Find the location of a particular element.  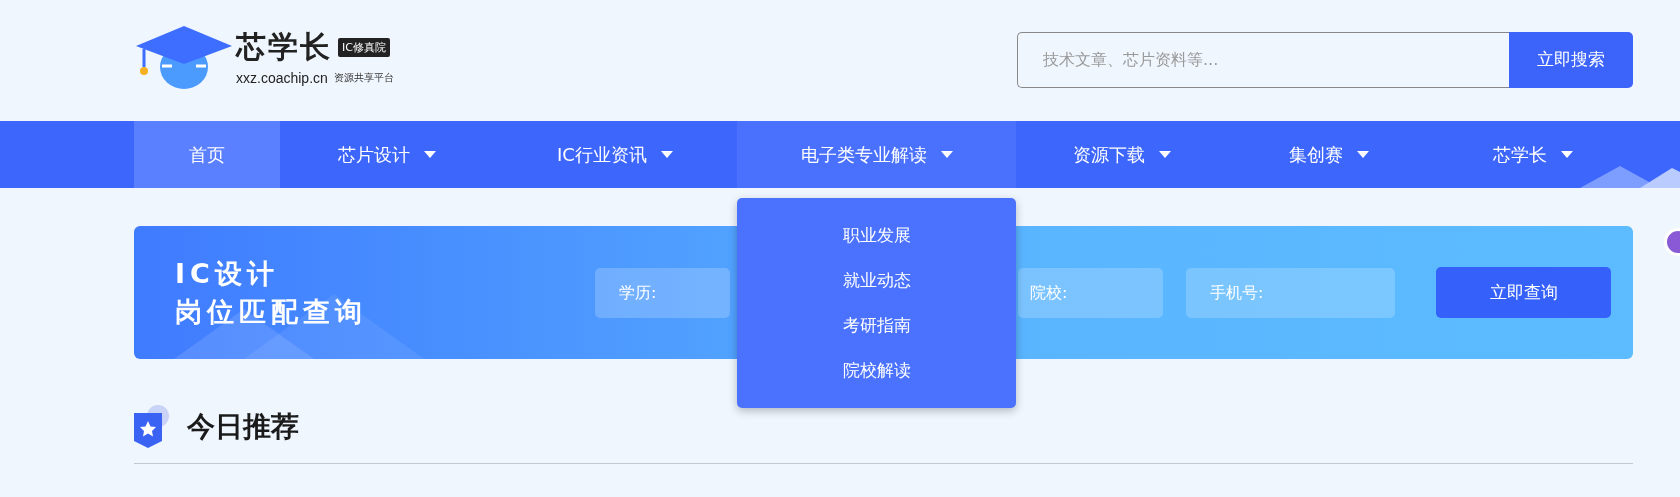

star-badge-icon is located at coordinates (152, 427).